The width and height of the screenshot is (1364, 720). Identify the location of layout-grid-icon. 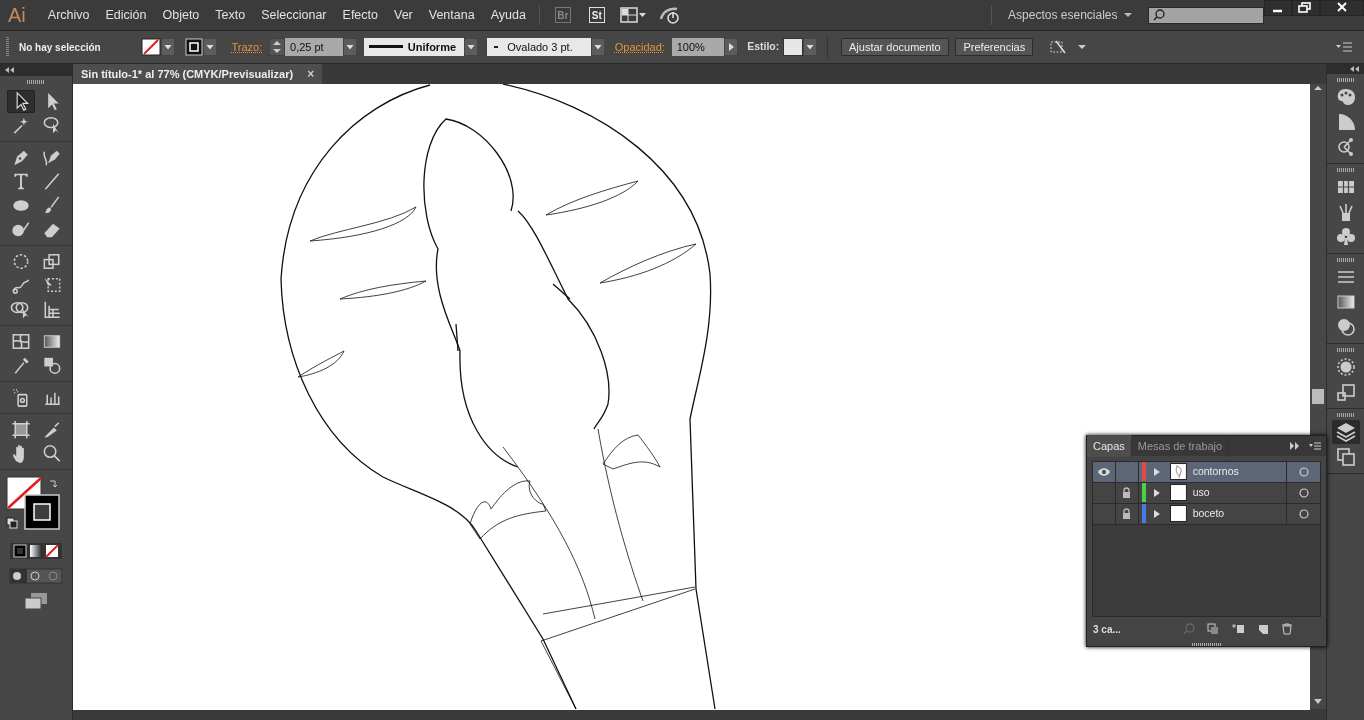
(633, 15).